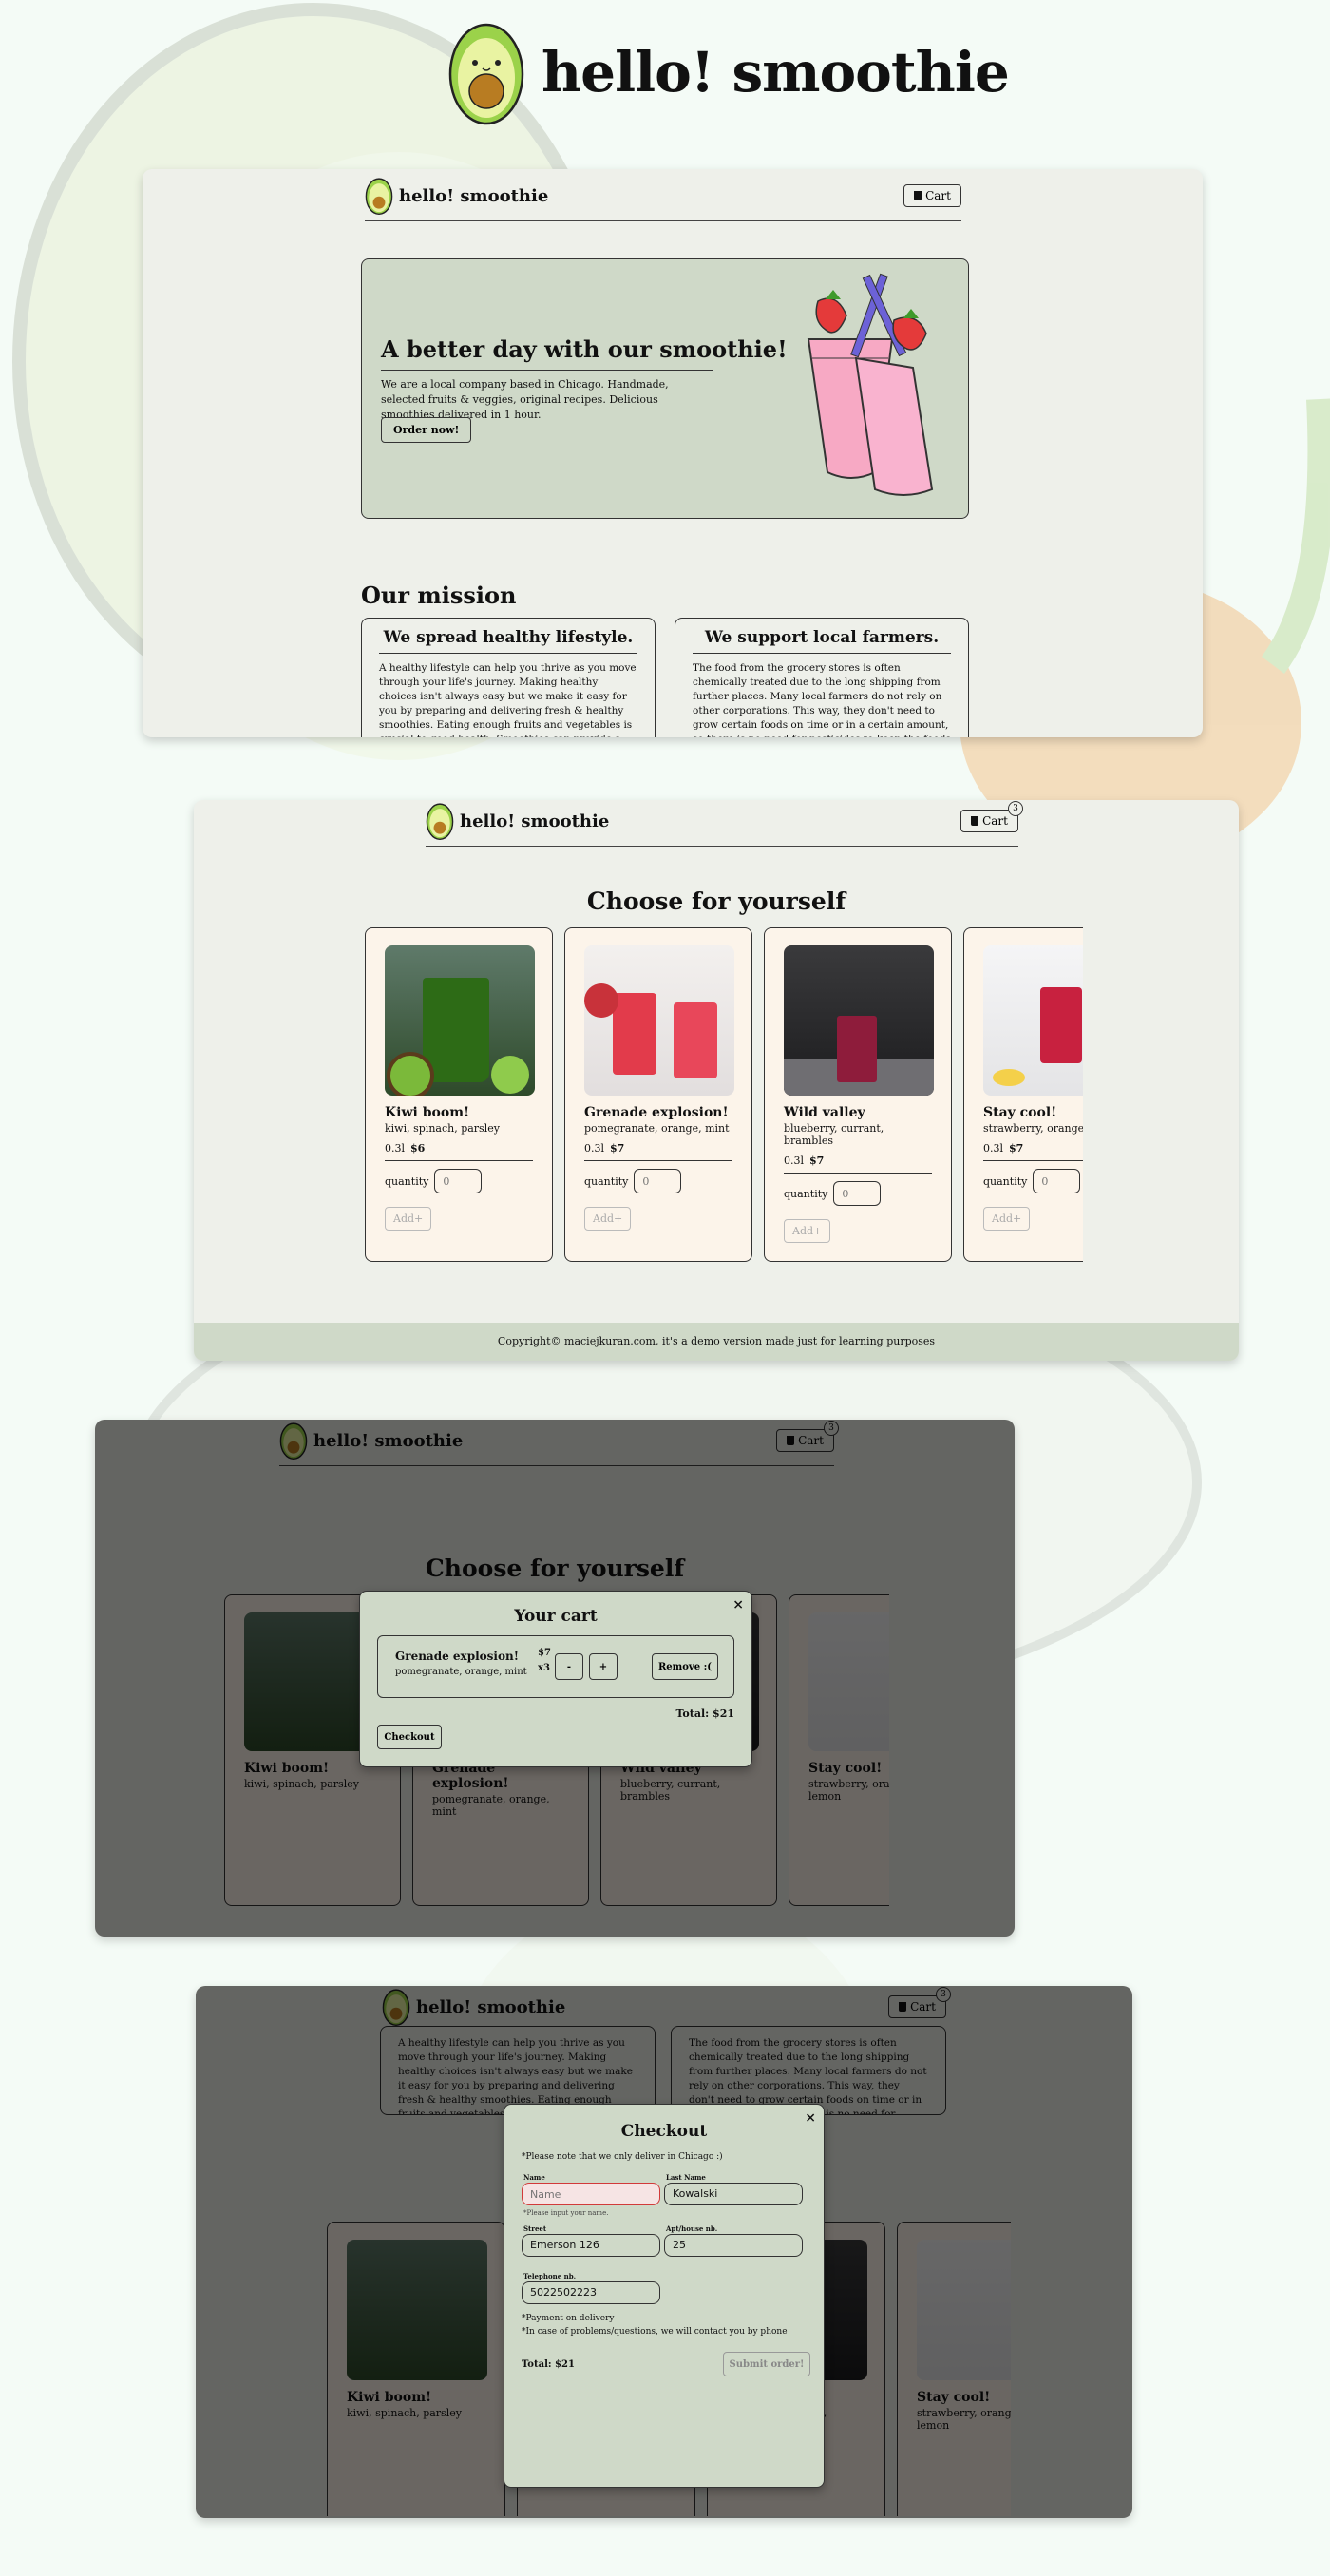  Describe the element at coordinates (685, 1666) in the screenshot. I see `remove-button: Remove :(` at that location.